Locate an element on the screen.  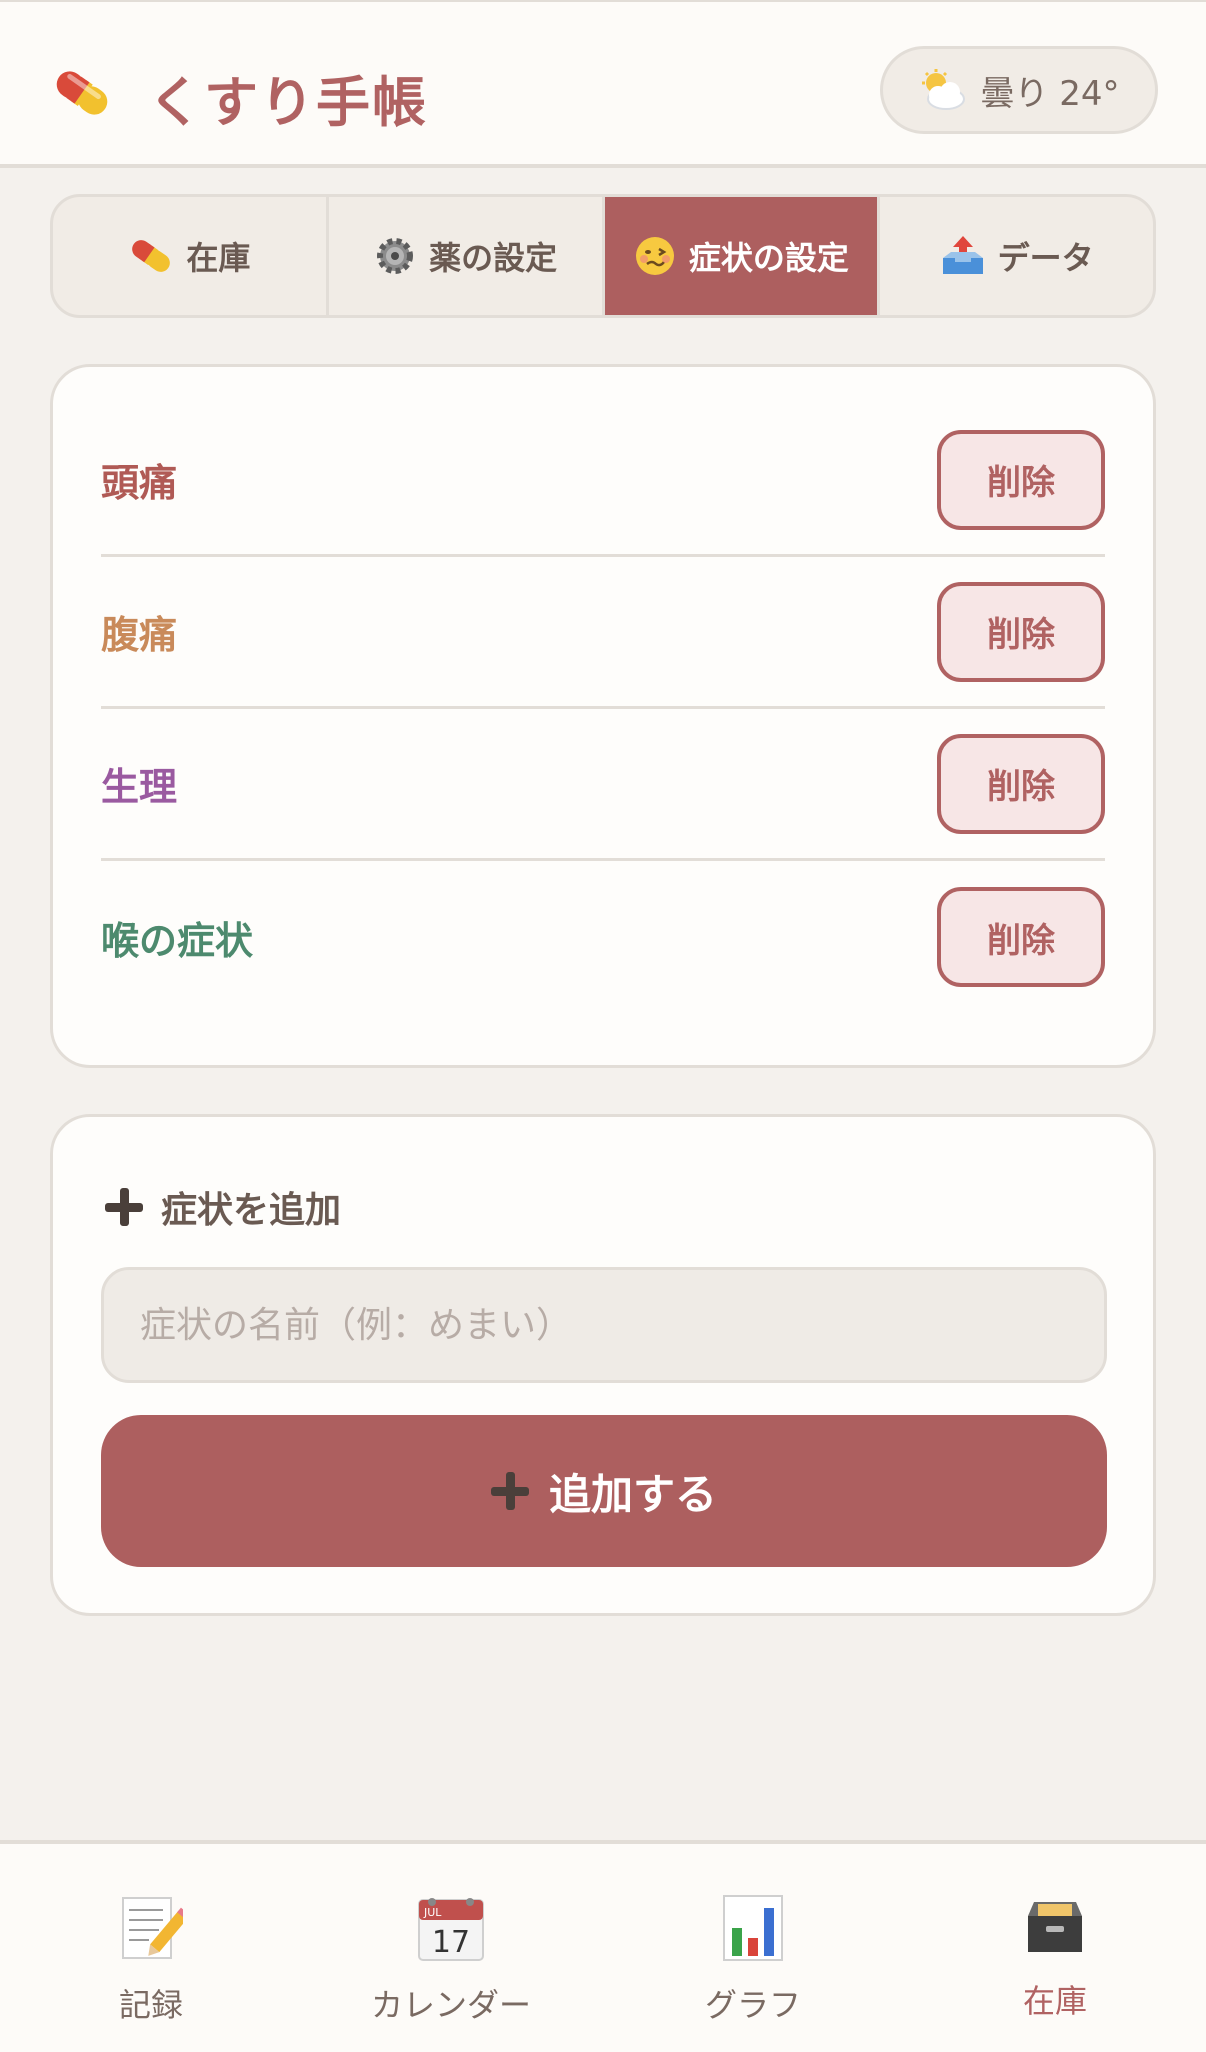
weather-badge: 曇り 24° is located at coordinates (1019, 90).